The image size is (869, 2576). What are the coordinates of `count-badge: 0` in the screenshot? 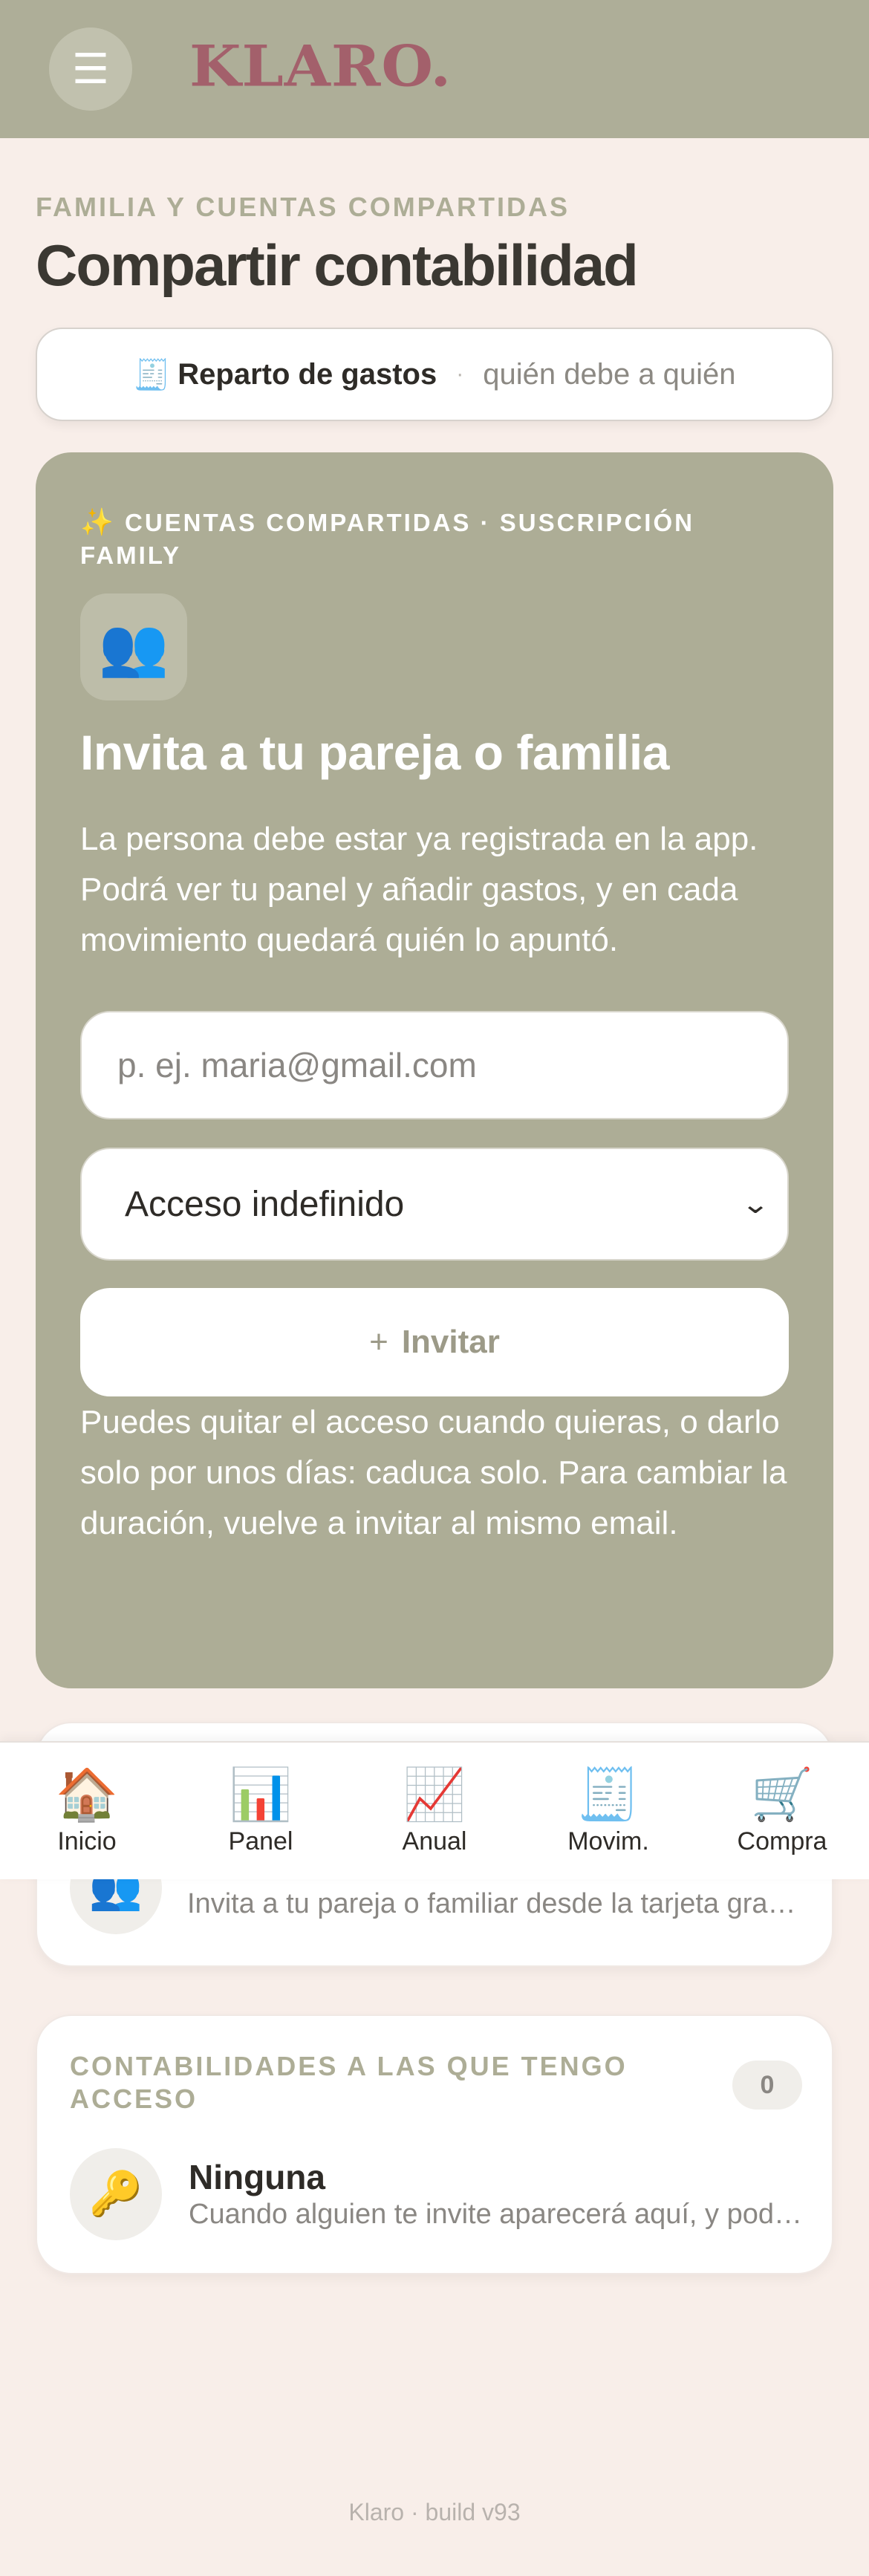 It's located at (767, 2085).